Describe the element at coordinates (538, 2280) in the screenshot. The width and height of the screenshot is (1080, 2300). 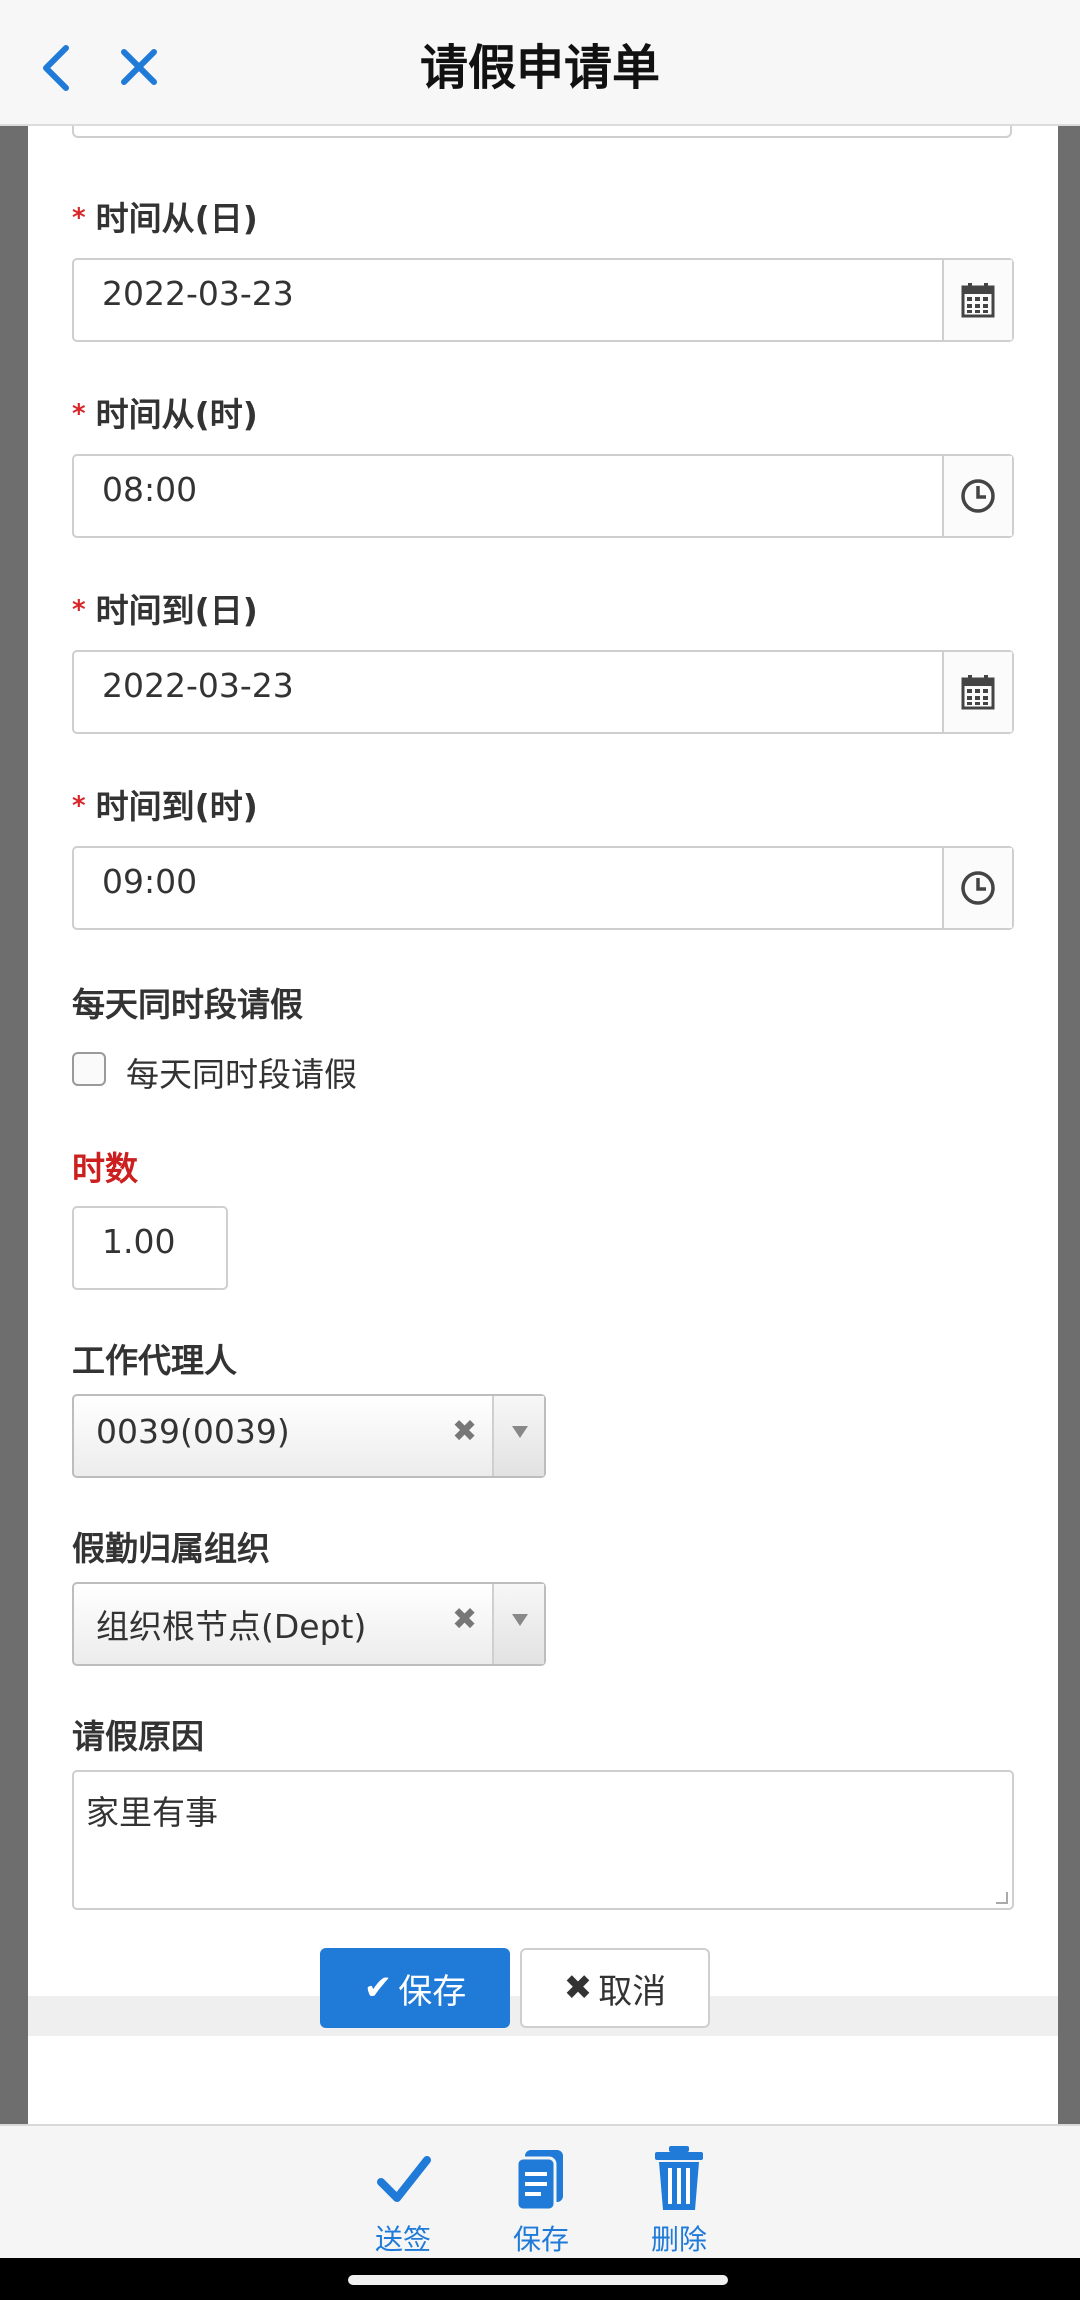
I see `home-indicator` at that location.